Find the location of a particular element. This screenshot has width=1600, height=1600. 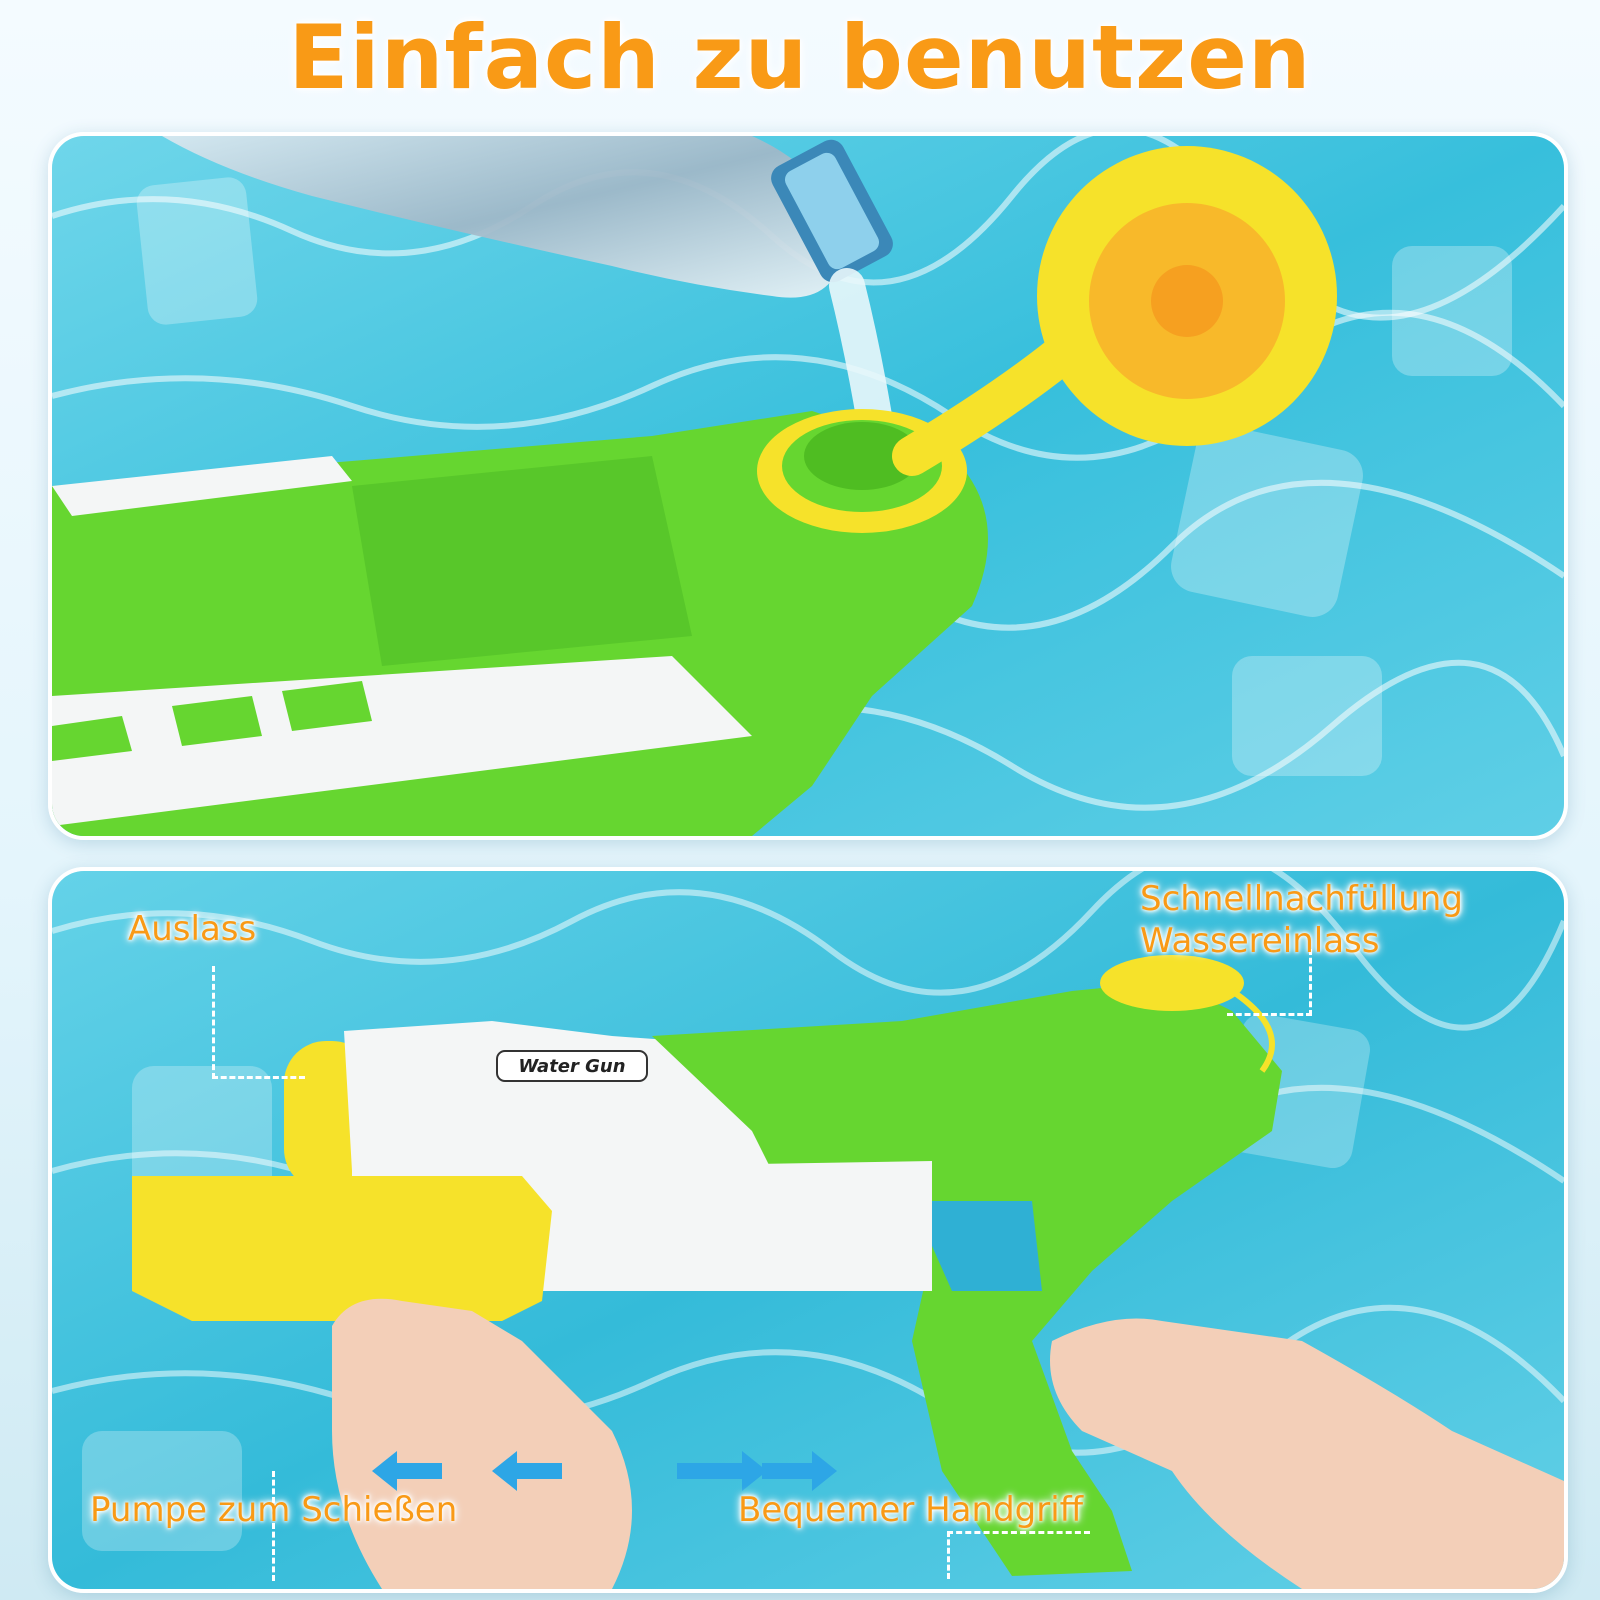

outlet-label: Auslass is located at coordinates (192, 929).